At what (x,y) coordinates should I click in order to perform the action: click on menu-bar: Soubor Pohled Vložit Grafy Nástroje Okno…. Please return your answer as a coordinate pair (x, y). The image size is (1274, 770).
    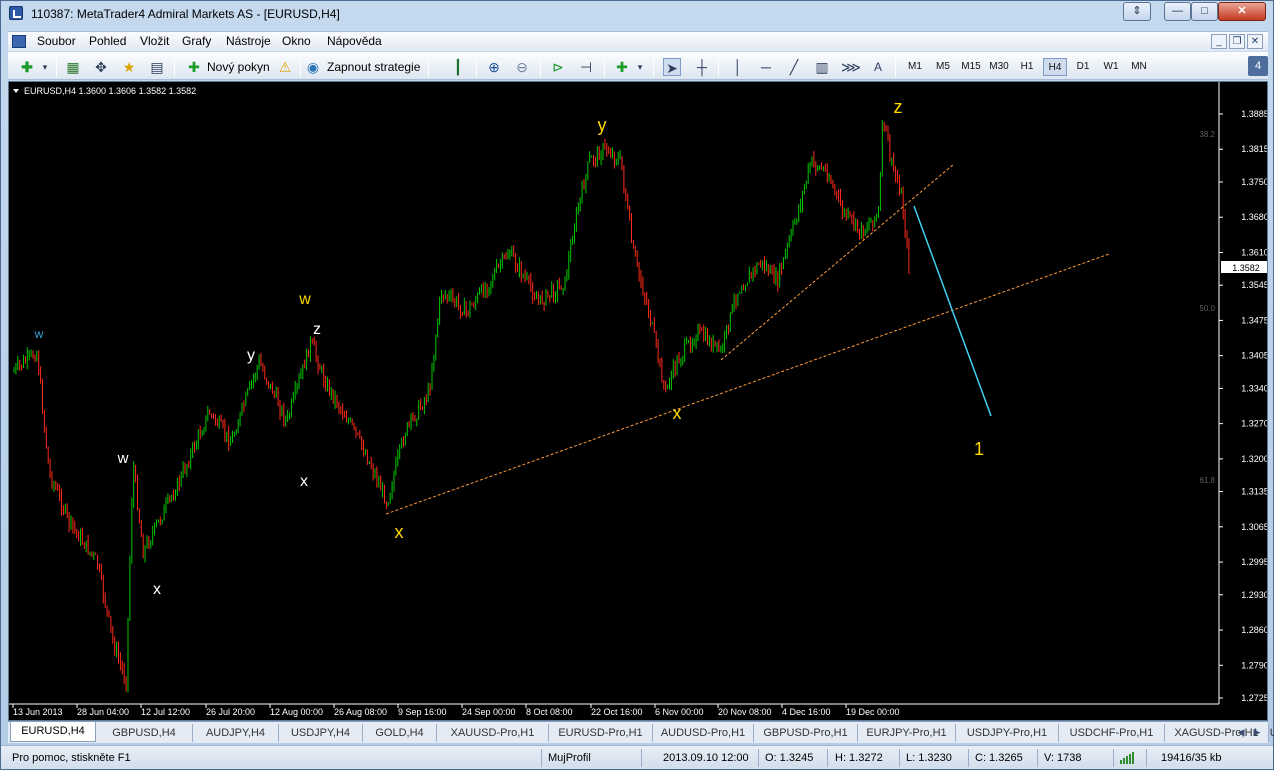
    Looking at the image, I should click on (638, 41).